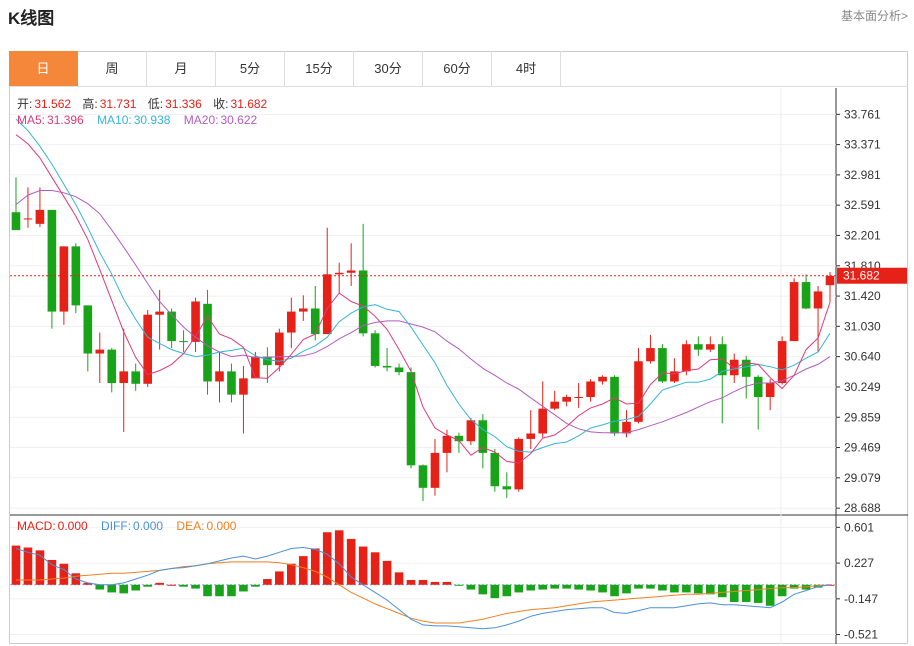  What do you see at coordinates (221, 526) in the screenshot?
I see `dea-value: 0.000` at bounding box center [221, 526].